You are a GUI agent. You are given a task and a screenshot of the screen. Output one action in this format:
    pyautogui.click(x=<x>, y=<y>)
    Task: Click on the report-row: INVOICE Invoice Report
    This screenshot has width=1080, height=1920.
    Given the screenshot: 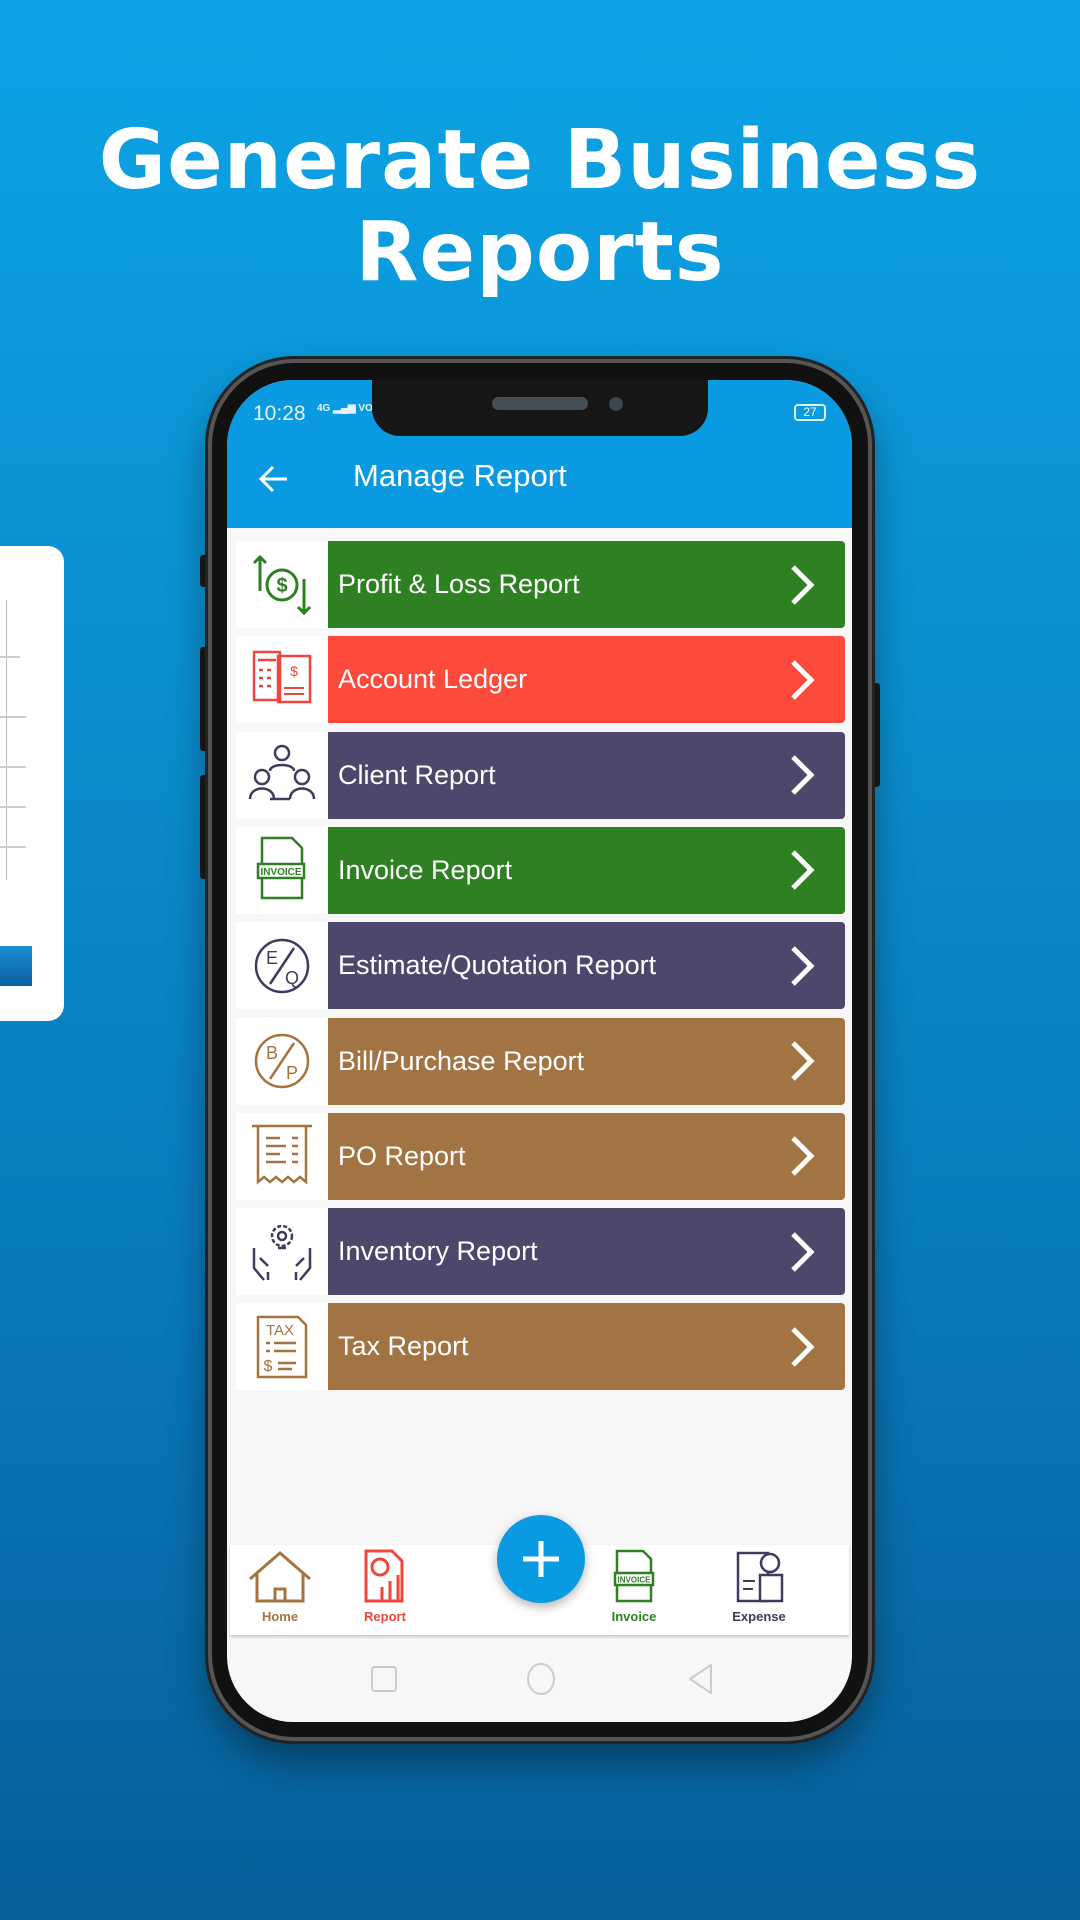 What is the action you would take?
    pyautogui.click(x=540, y=870)
    